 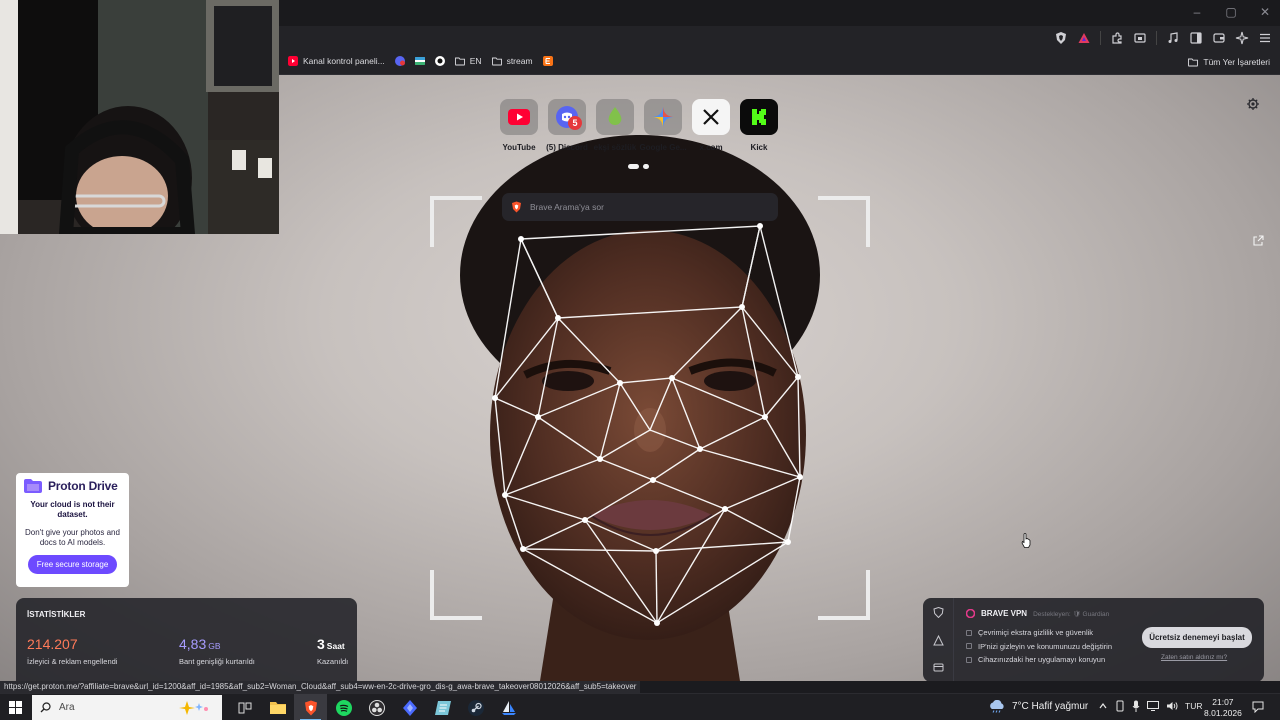 What do you see at coordinates (72, 509) in the screenshot?
I see `ad-headline: Your cloud is not their dataset.` at bounding box center [72, 509].